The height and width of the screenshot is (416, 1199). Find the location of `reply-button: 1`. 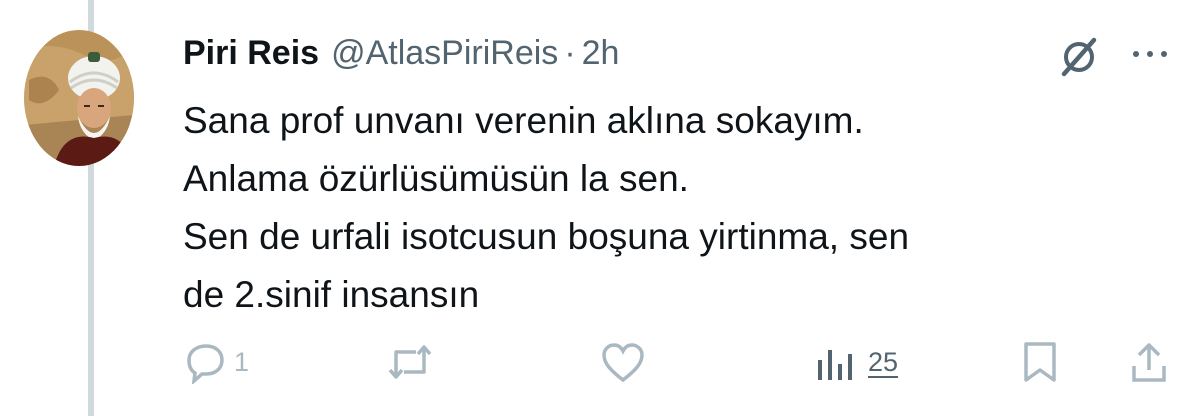

reply-button: 1 is located at coordinates (216, 362).